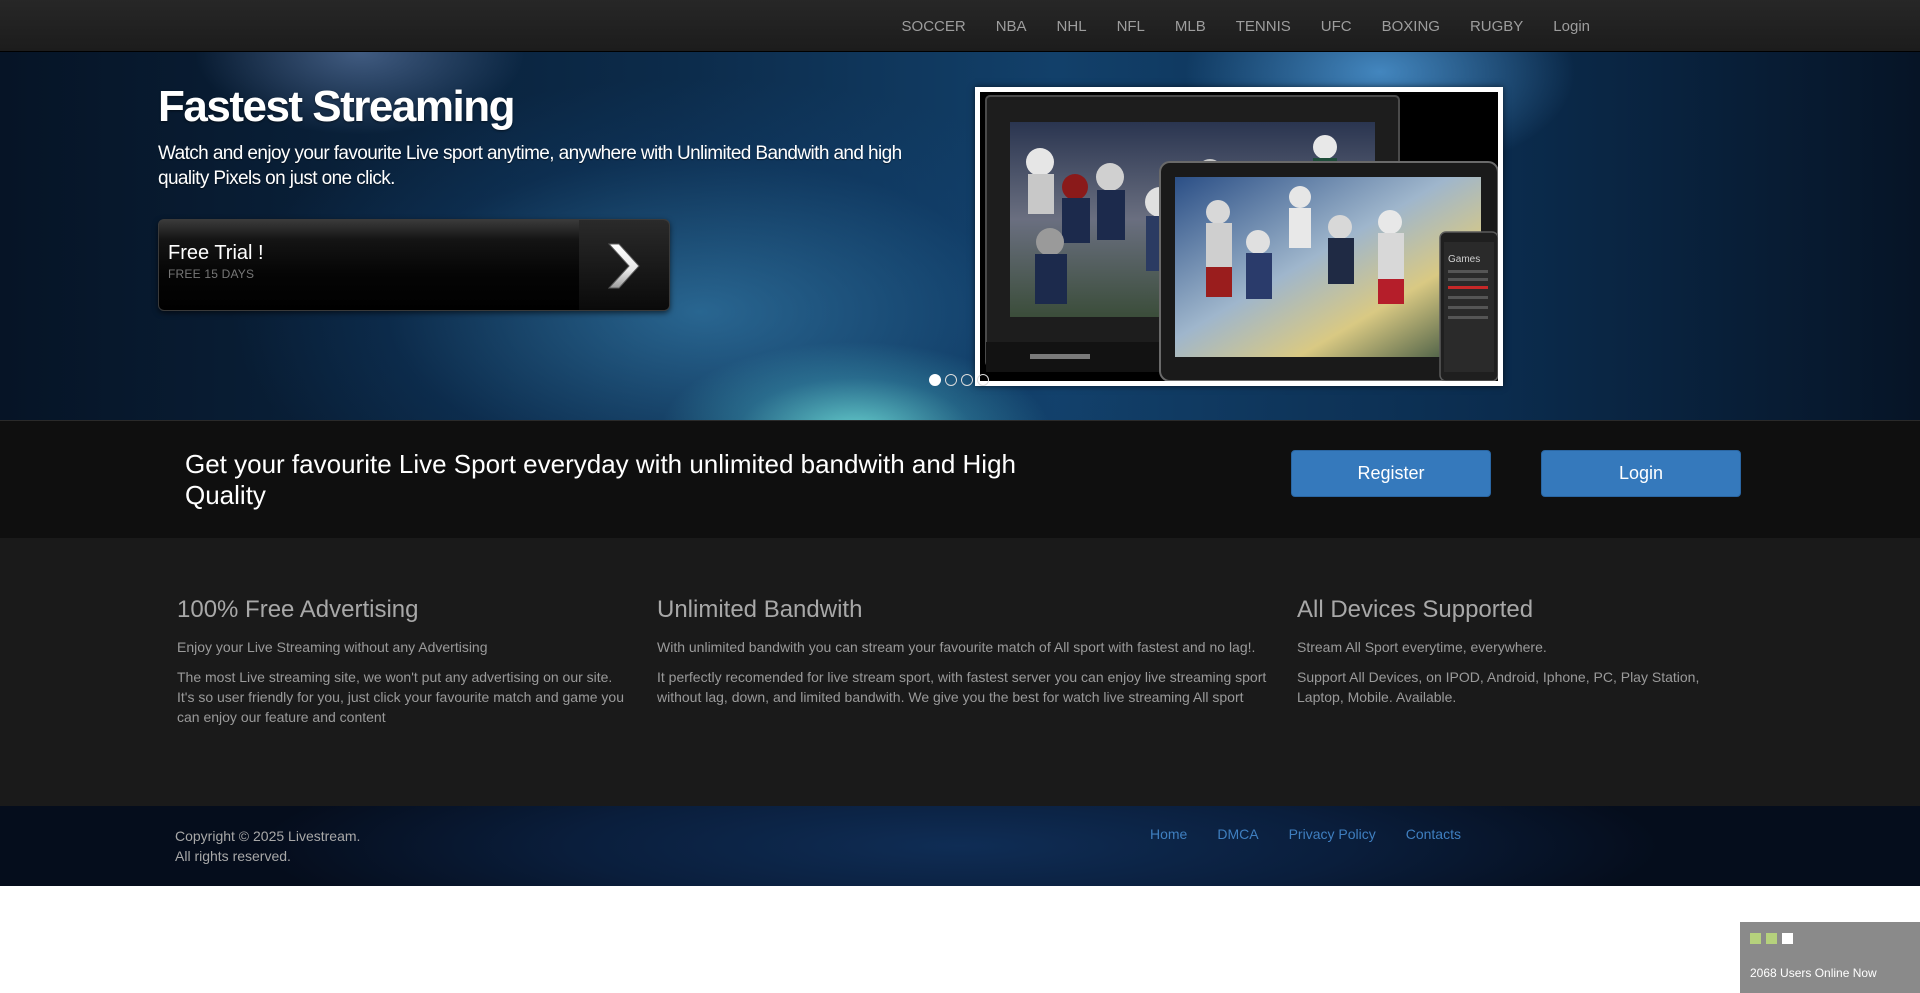  I want to click on slider-dots, so click(959, 380).